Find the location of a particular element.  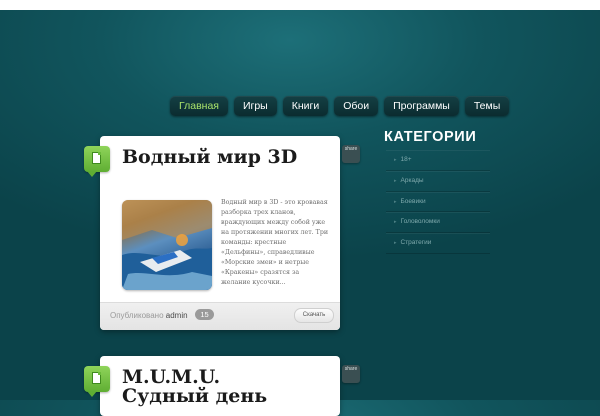

nav-item-programs: Программы is located at coordinates (421, 106).